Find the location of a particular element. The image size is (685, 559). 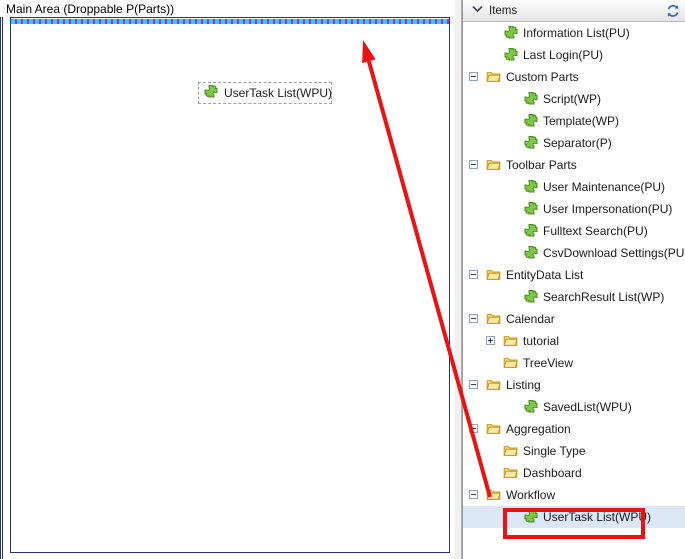

tree-item-label: Listing is located at coordinates (523, 385).